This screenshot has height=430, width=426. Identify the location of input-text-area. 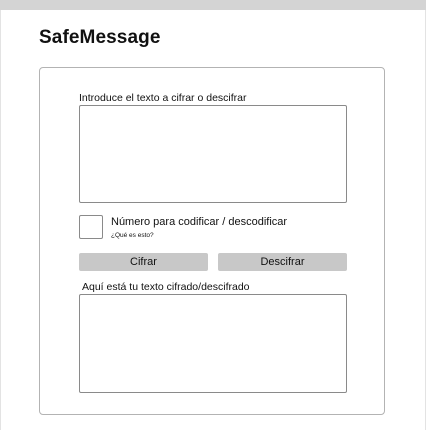
(213, 154).